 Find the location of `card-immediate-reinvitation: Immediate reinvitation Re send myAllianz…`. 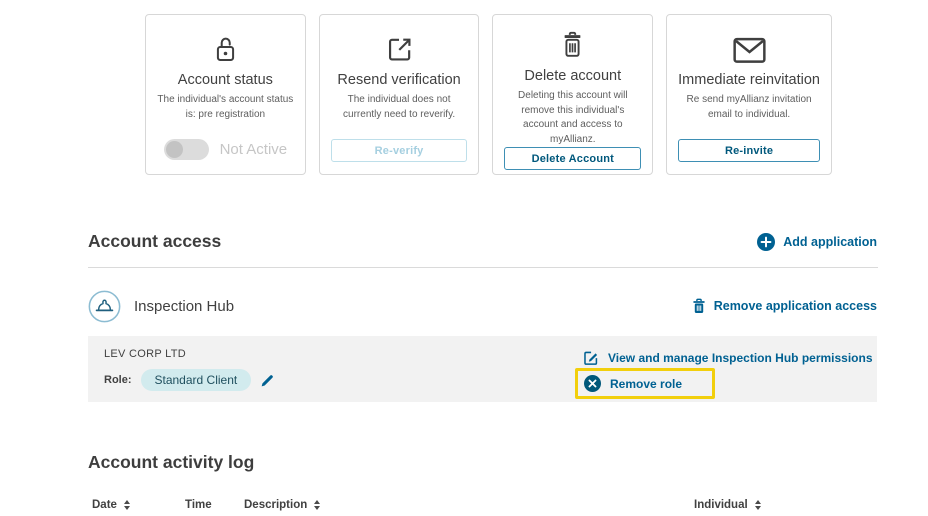

card-immediate-reinvitation: Immediate reinvitation Re send myAllianz… is located at coordinates (749, 94).